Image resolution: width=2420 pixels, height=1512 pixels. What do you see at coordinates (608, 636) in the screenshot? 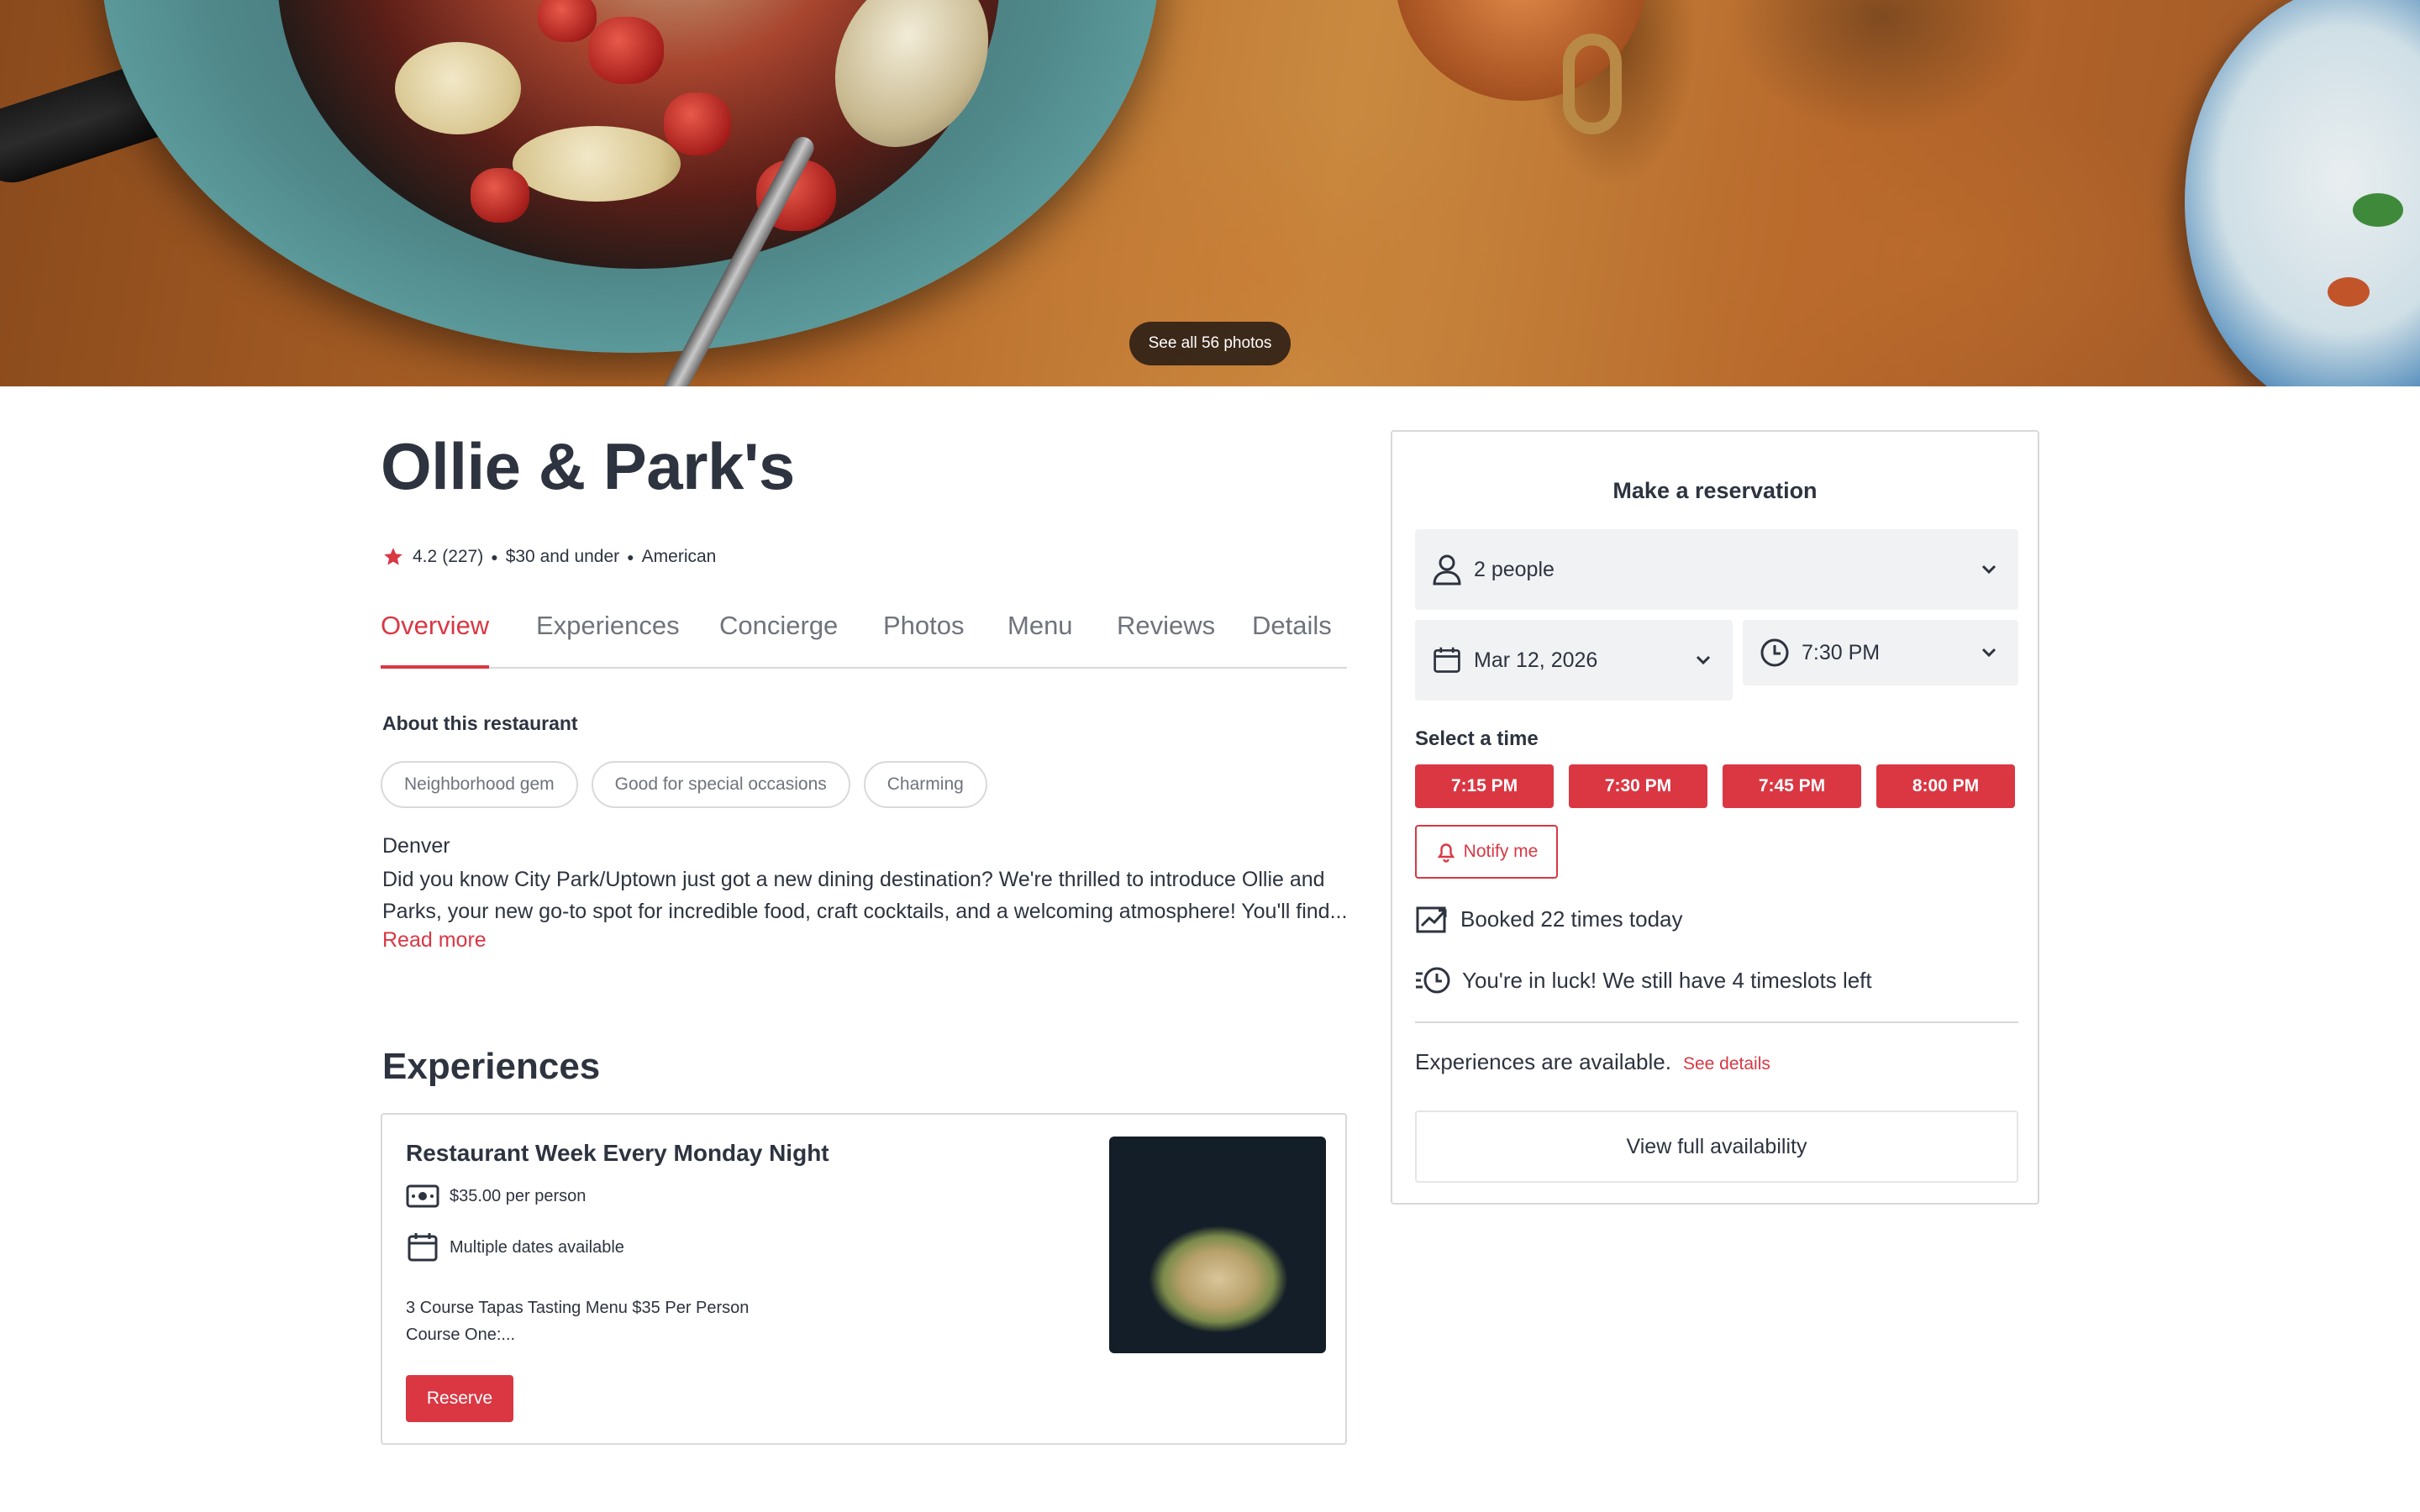
I see `tab-experiences: Experiences` at bounding box center [608, 636].